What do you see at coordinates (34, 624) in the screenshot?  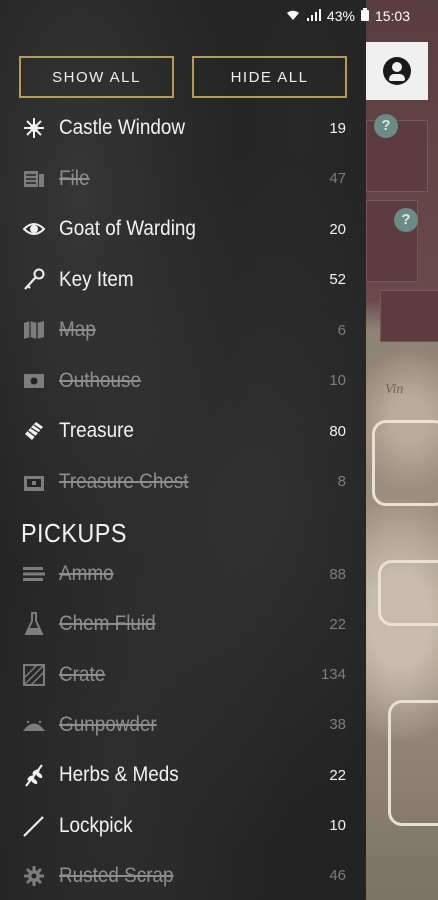 I see `flask-icon` at bounding box center [34, 624].